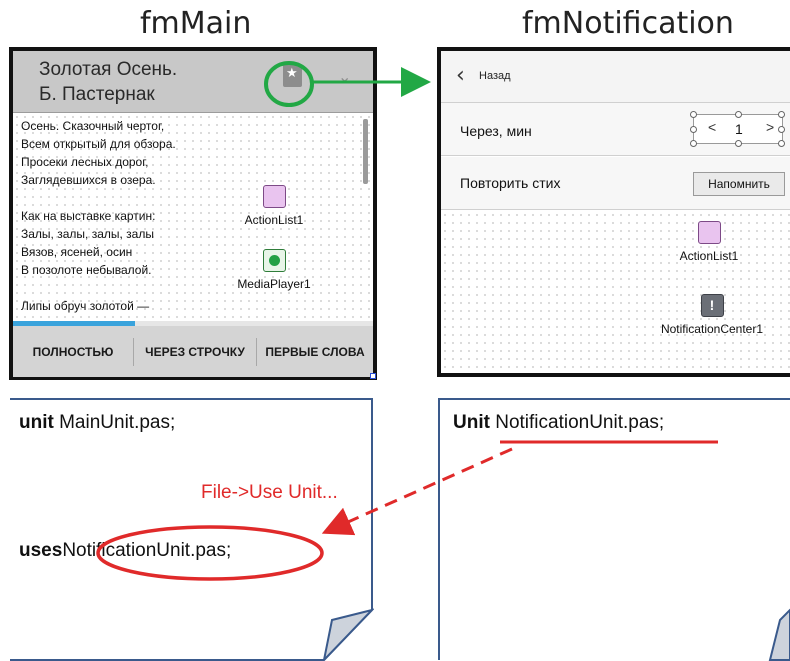 The height and width of the screenshot is (661, 790). Describe the element at coordinates (289, 84) in the screenshot. I see `bookmark-highlight-circle` at that location.